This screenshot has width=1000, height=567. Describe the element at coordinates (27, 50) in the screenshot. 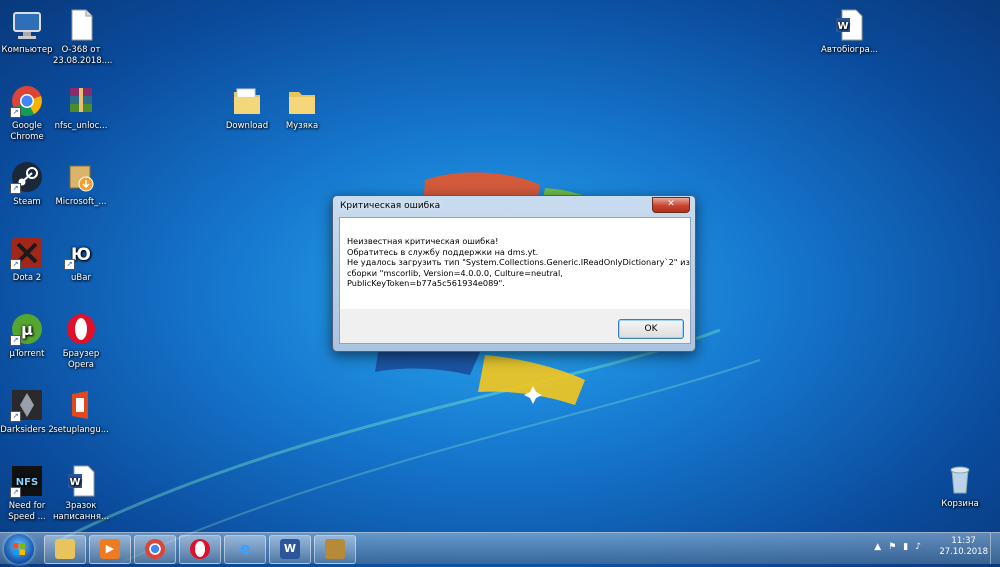

I see `desktop-icon-label: Компьютер` at that location.